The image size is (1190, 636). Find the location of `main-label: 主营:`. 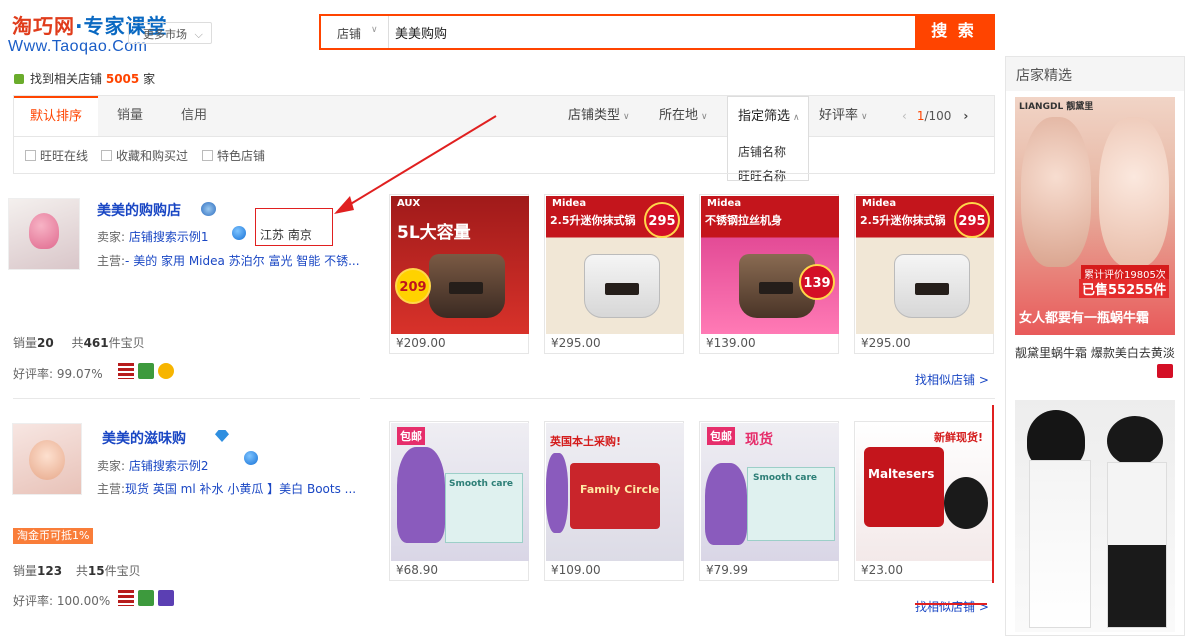

main-label: 主营: is located at coordinates (111, 261).